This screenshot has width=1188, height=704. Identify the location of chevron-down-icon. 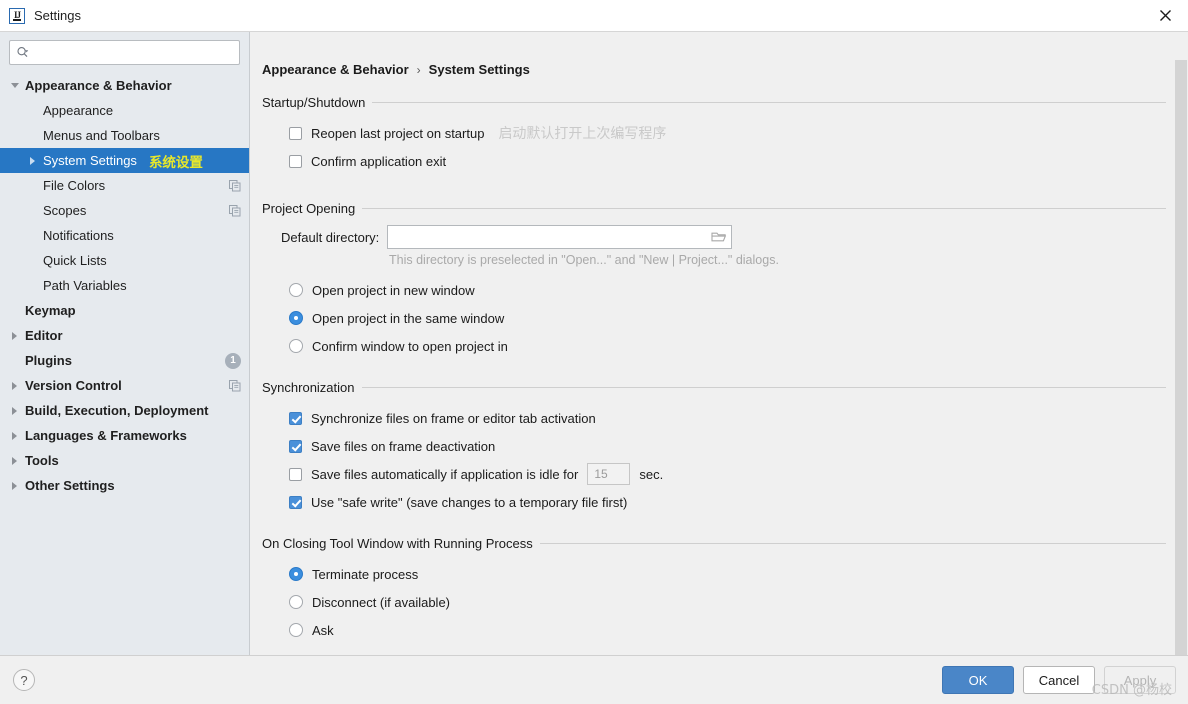
(15, 85).